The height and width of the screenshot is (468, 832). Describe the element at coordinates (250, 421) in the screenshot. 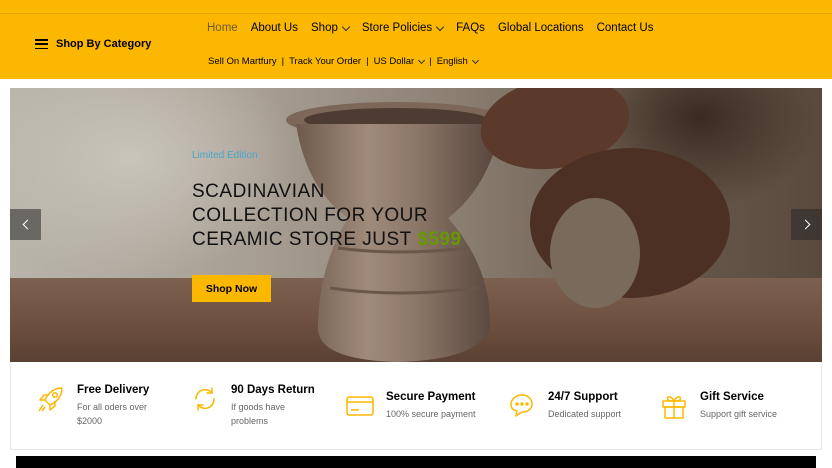

I see `feature-desc-line: problems` at that location.